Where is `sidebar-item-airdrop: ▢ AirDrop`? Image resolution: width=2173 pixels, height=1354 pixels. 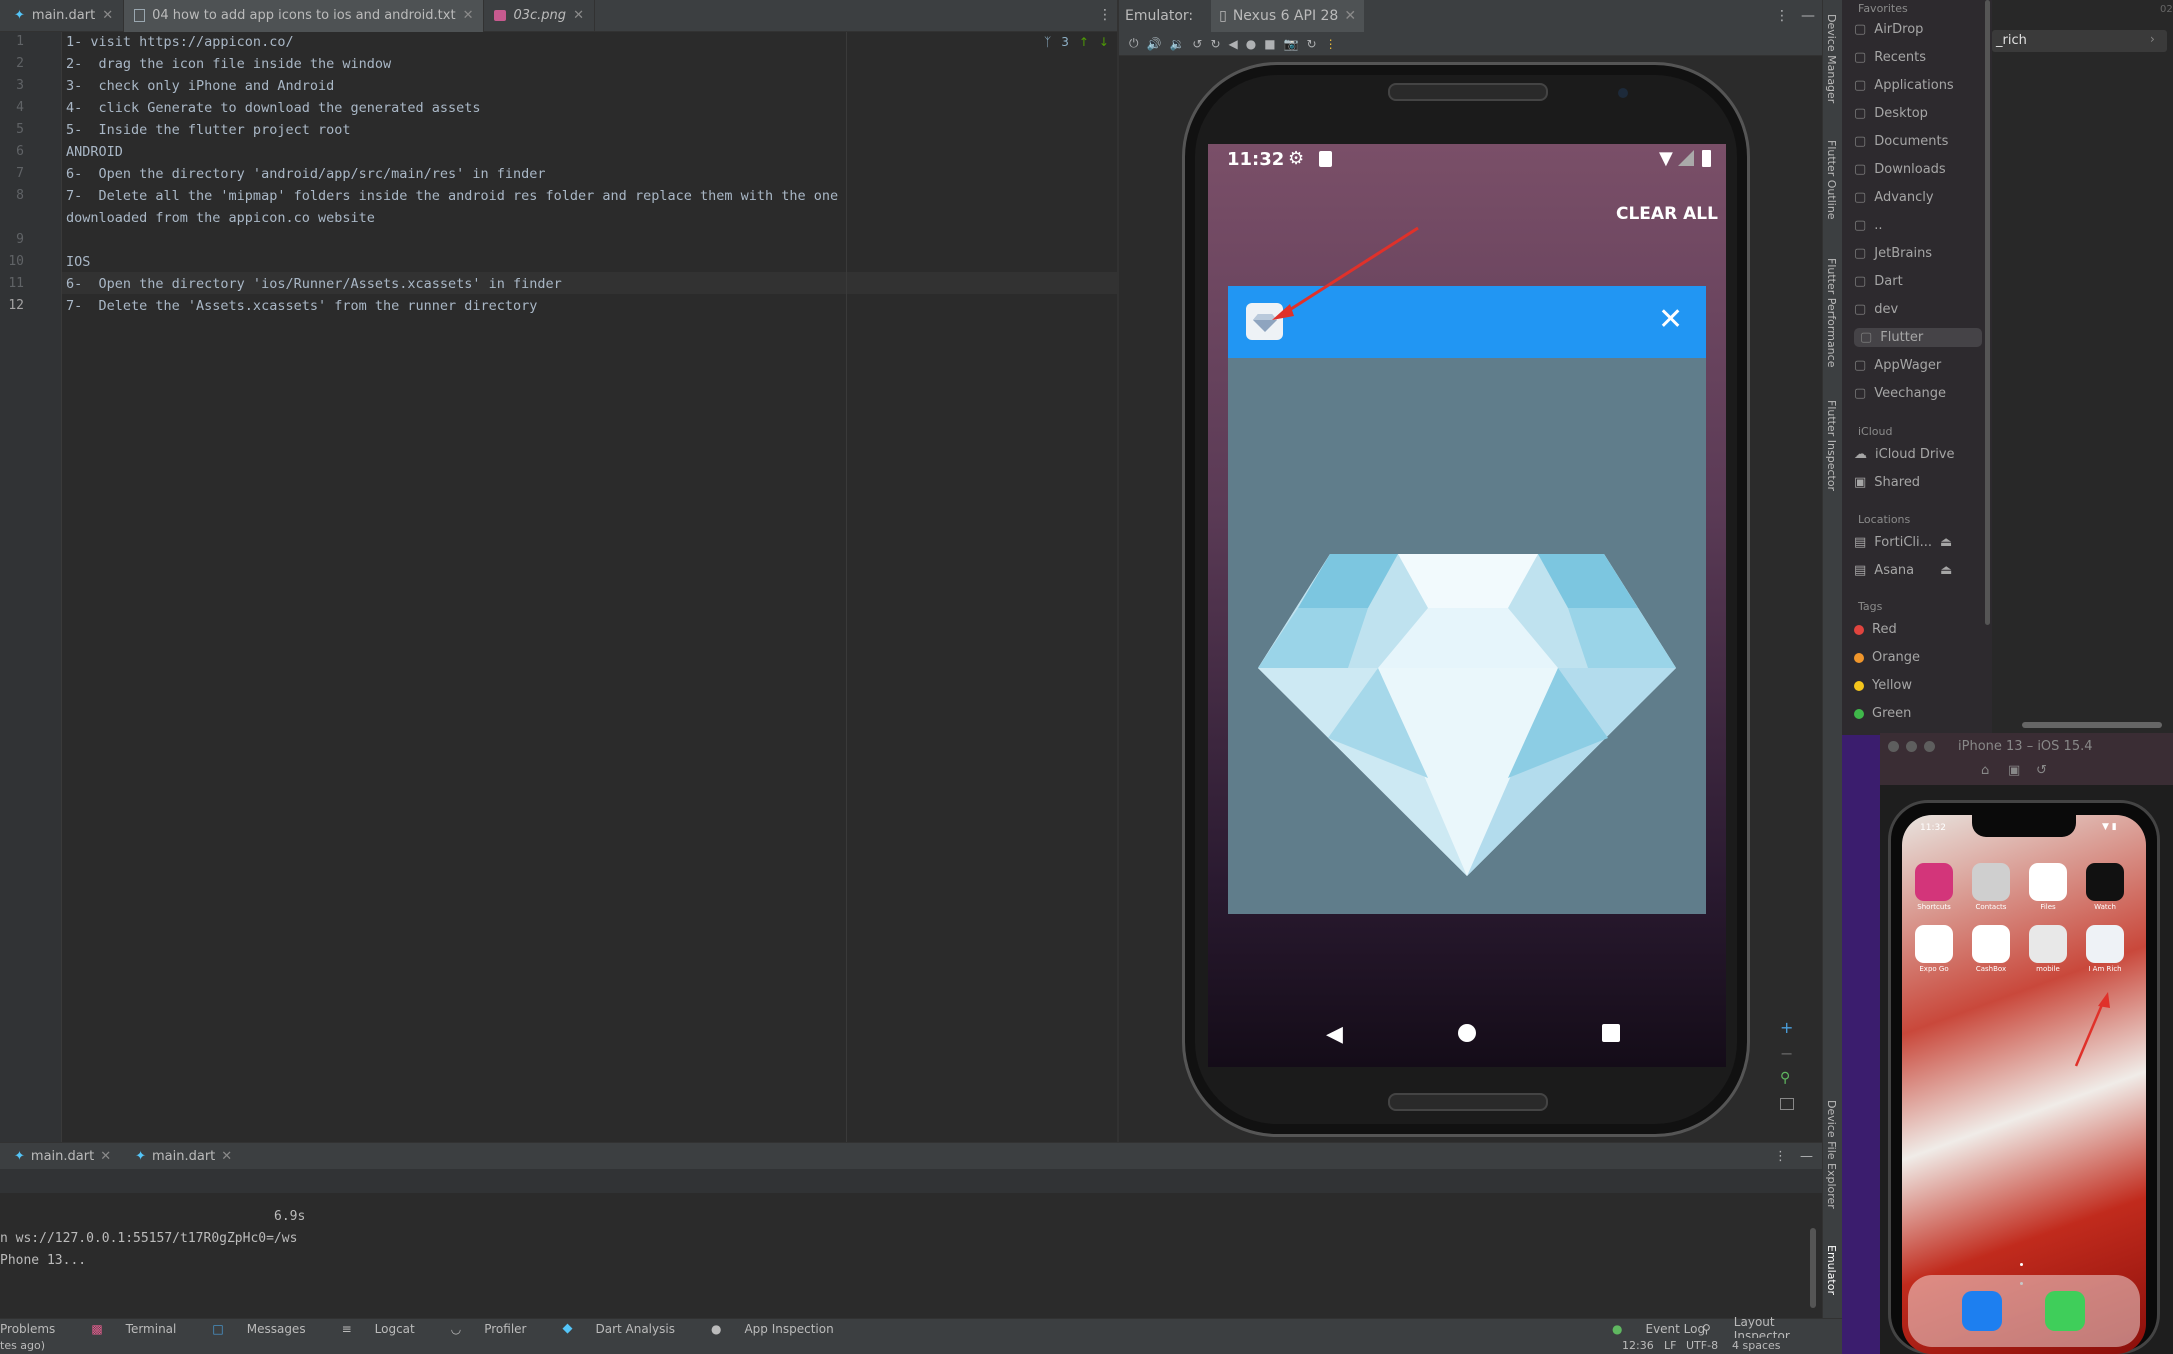 sidebar-item-airdrop: ▢ AirDrop is located at coordinates (1888, 29).